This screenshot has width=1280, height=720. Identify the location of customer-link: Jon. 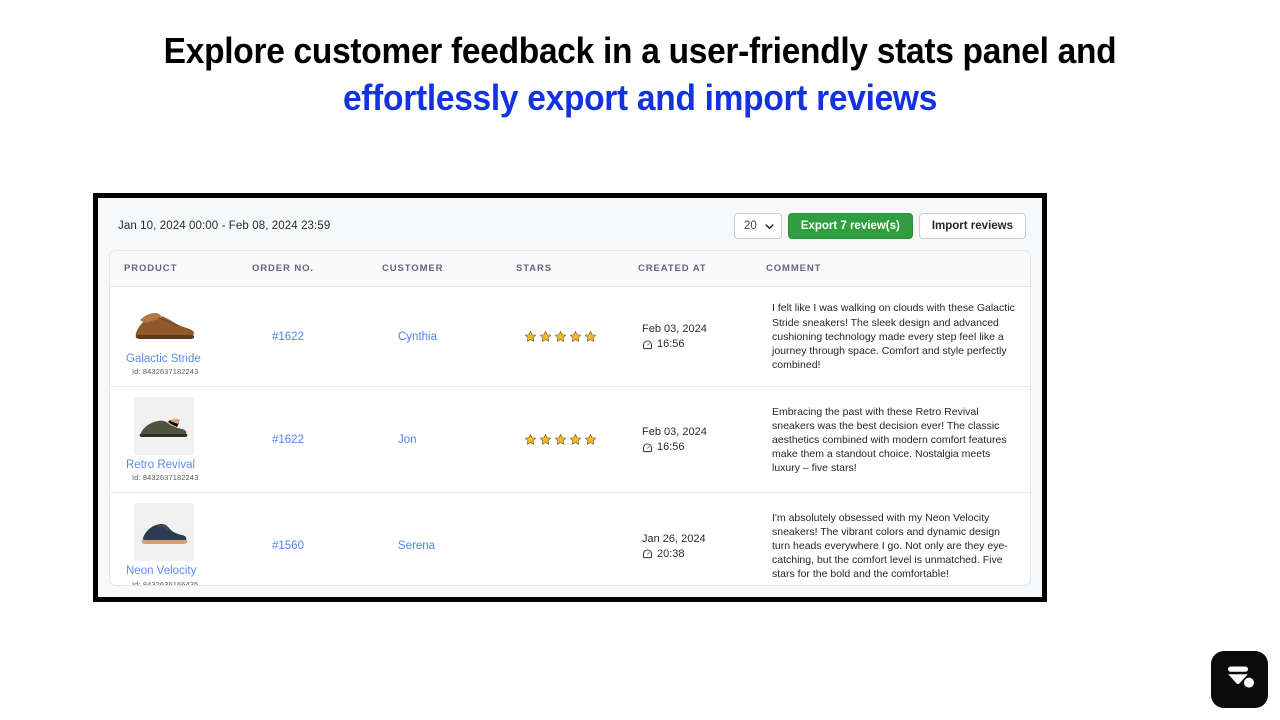
(407, 440).